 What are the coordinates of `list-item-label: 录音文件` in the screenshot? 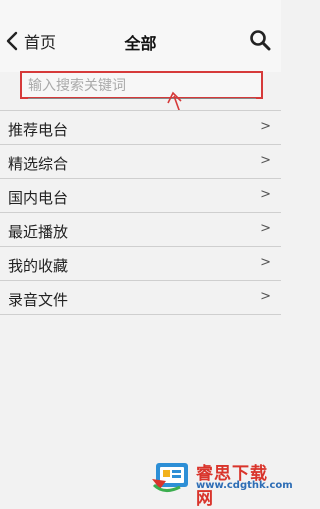 It's located at (38, 300).